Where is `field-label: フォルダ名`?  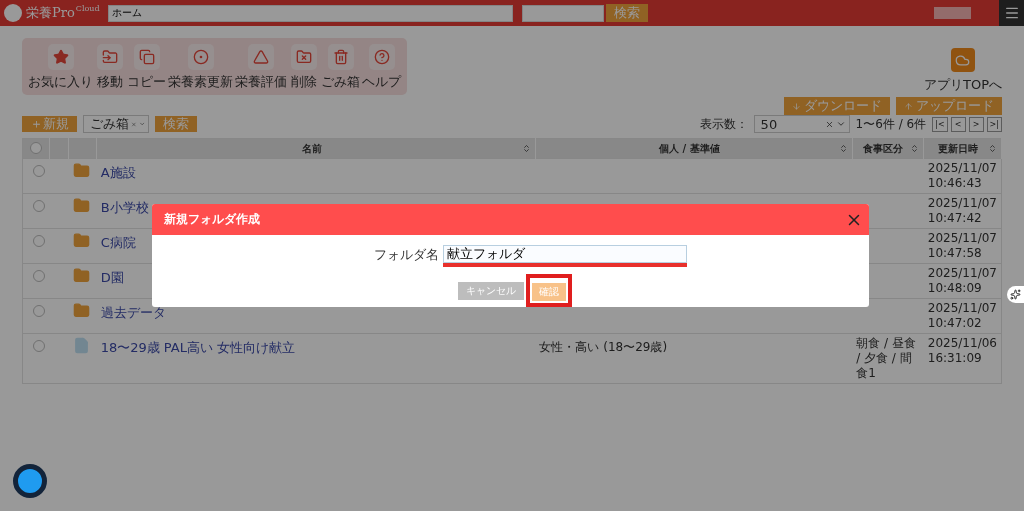 field-label: フォルダ名 is located at coordinates (406, 255).